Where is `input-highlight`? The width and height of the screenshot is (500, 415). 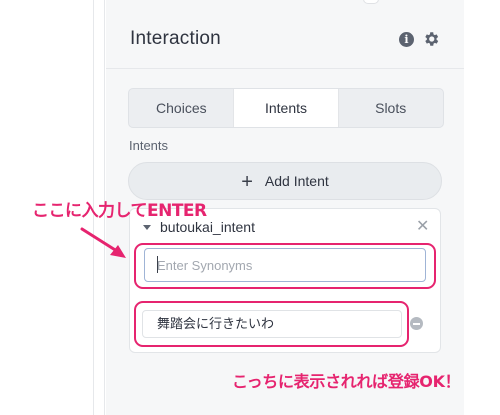
input-highlight is located at coordinates (285, 266).